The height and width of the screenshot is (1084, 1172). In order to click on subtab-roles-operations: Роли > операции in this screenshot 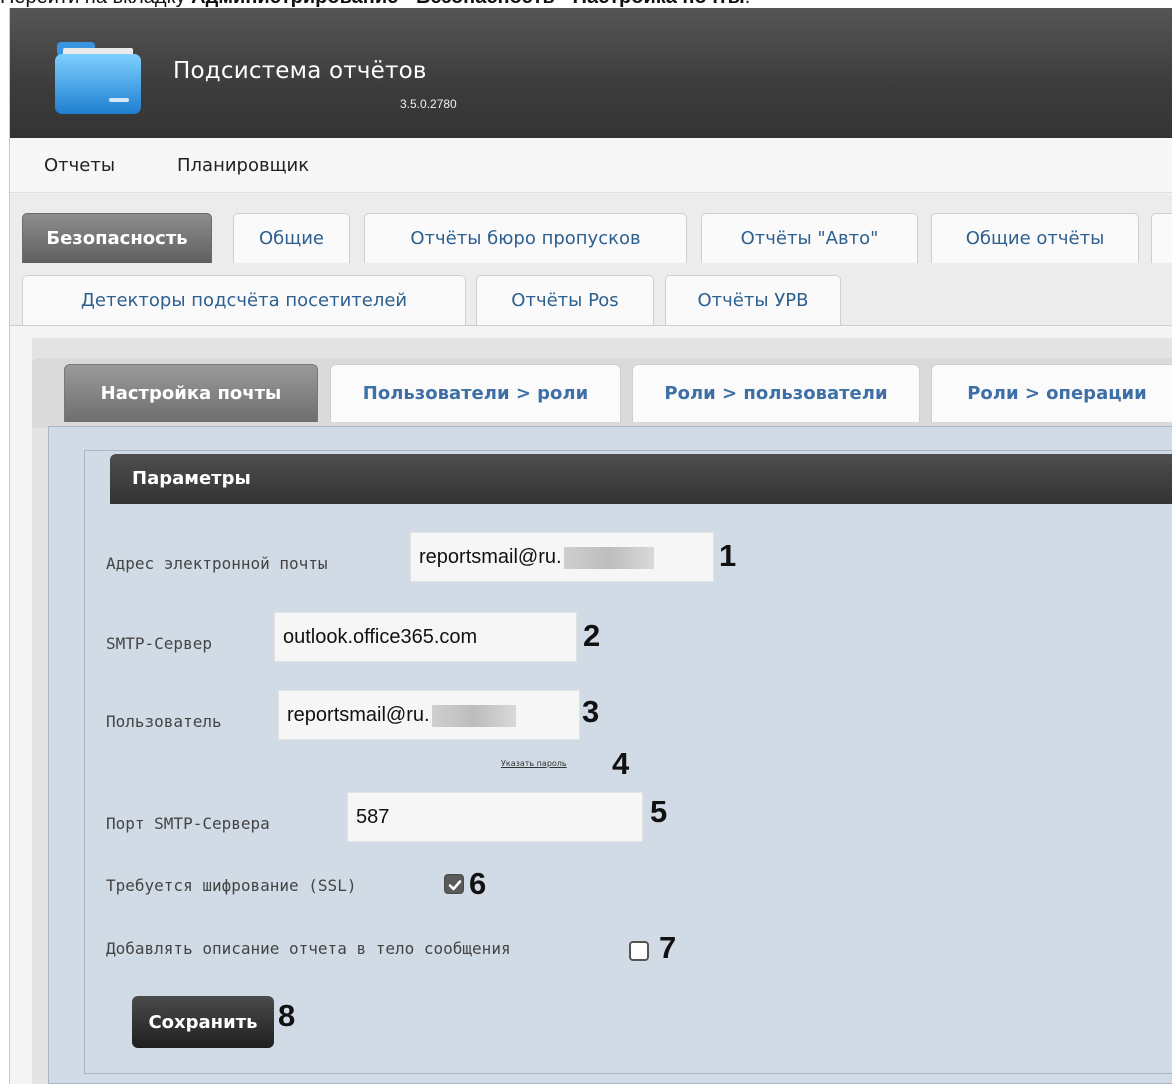, I will do `click(1051, 393)`.